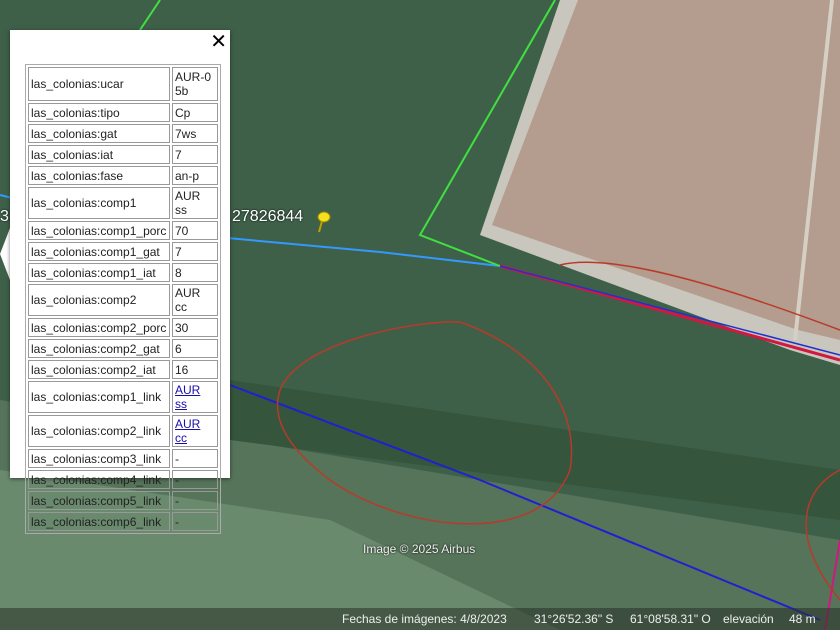 The height and width of the screenshot is (630, 840). I want to click on attribute-key: las_colonias:comp1_link, so click(99, 397).